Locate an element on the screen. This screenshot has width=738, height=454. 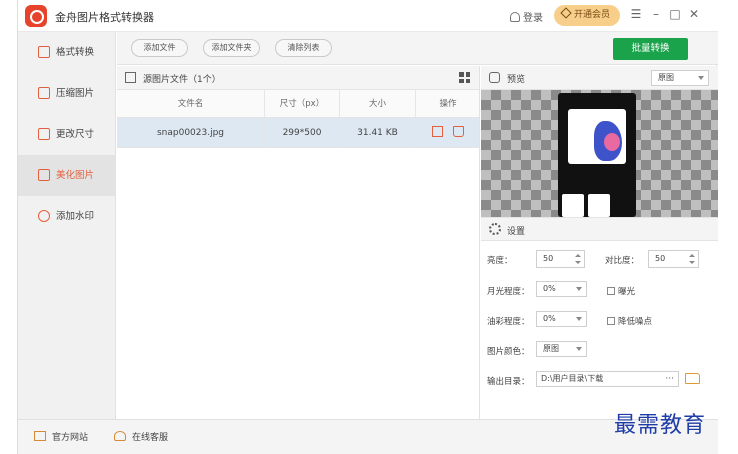
resize-icon is located at coordinates (44, 134).